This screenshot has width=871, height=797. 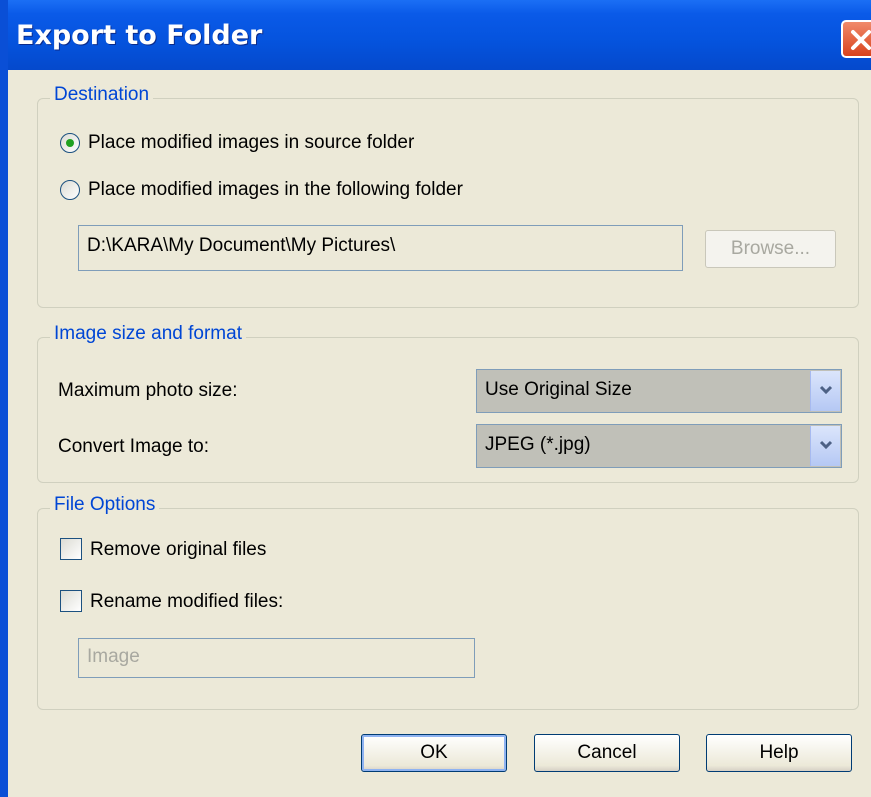 What do you see at coordinates (276, 658) in the screenshot?
I see `rename-prefix-field: Image` at bounding box center [276, 658].